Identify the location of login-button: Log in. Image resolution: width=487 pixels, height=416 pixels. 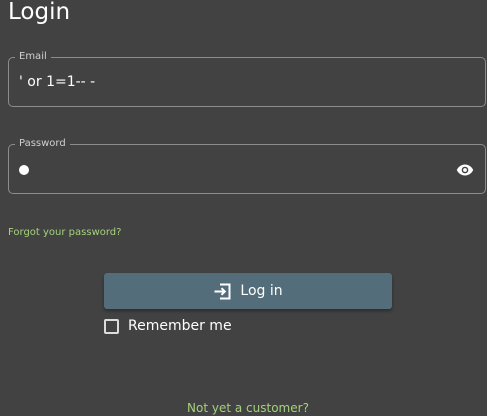
(248, 291).